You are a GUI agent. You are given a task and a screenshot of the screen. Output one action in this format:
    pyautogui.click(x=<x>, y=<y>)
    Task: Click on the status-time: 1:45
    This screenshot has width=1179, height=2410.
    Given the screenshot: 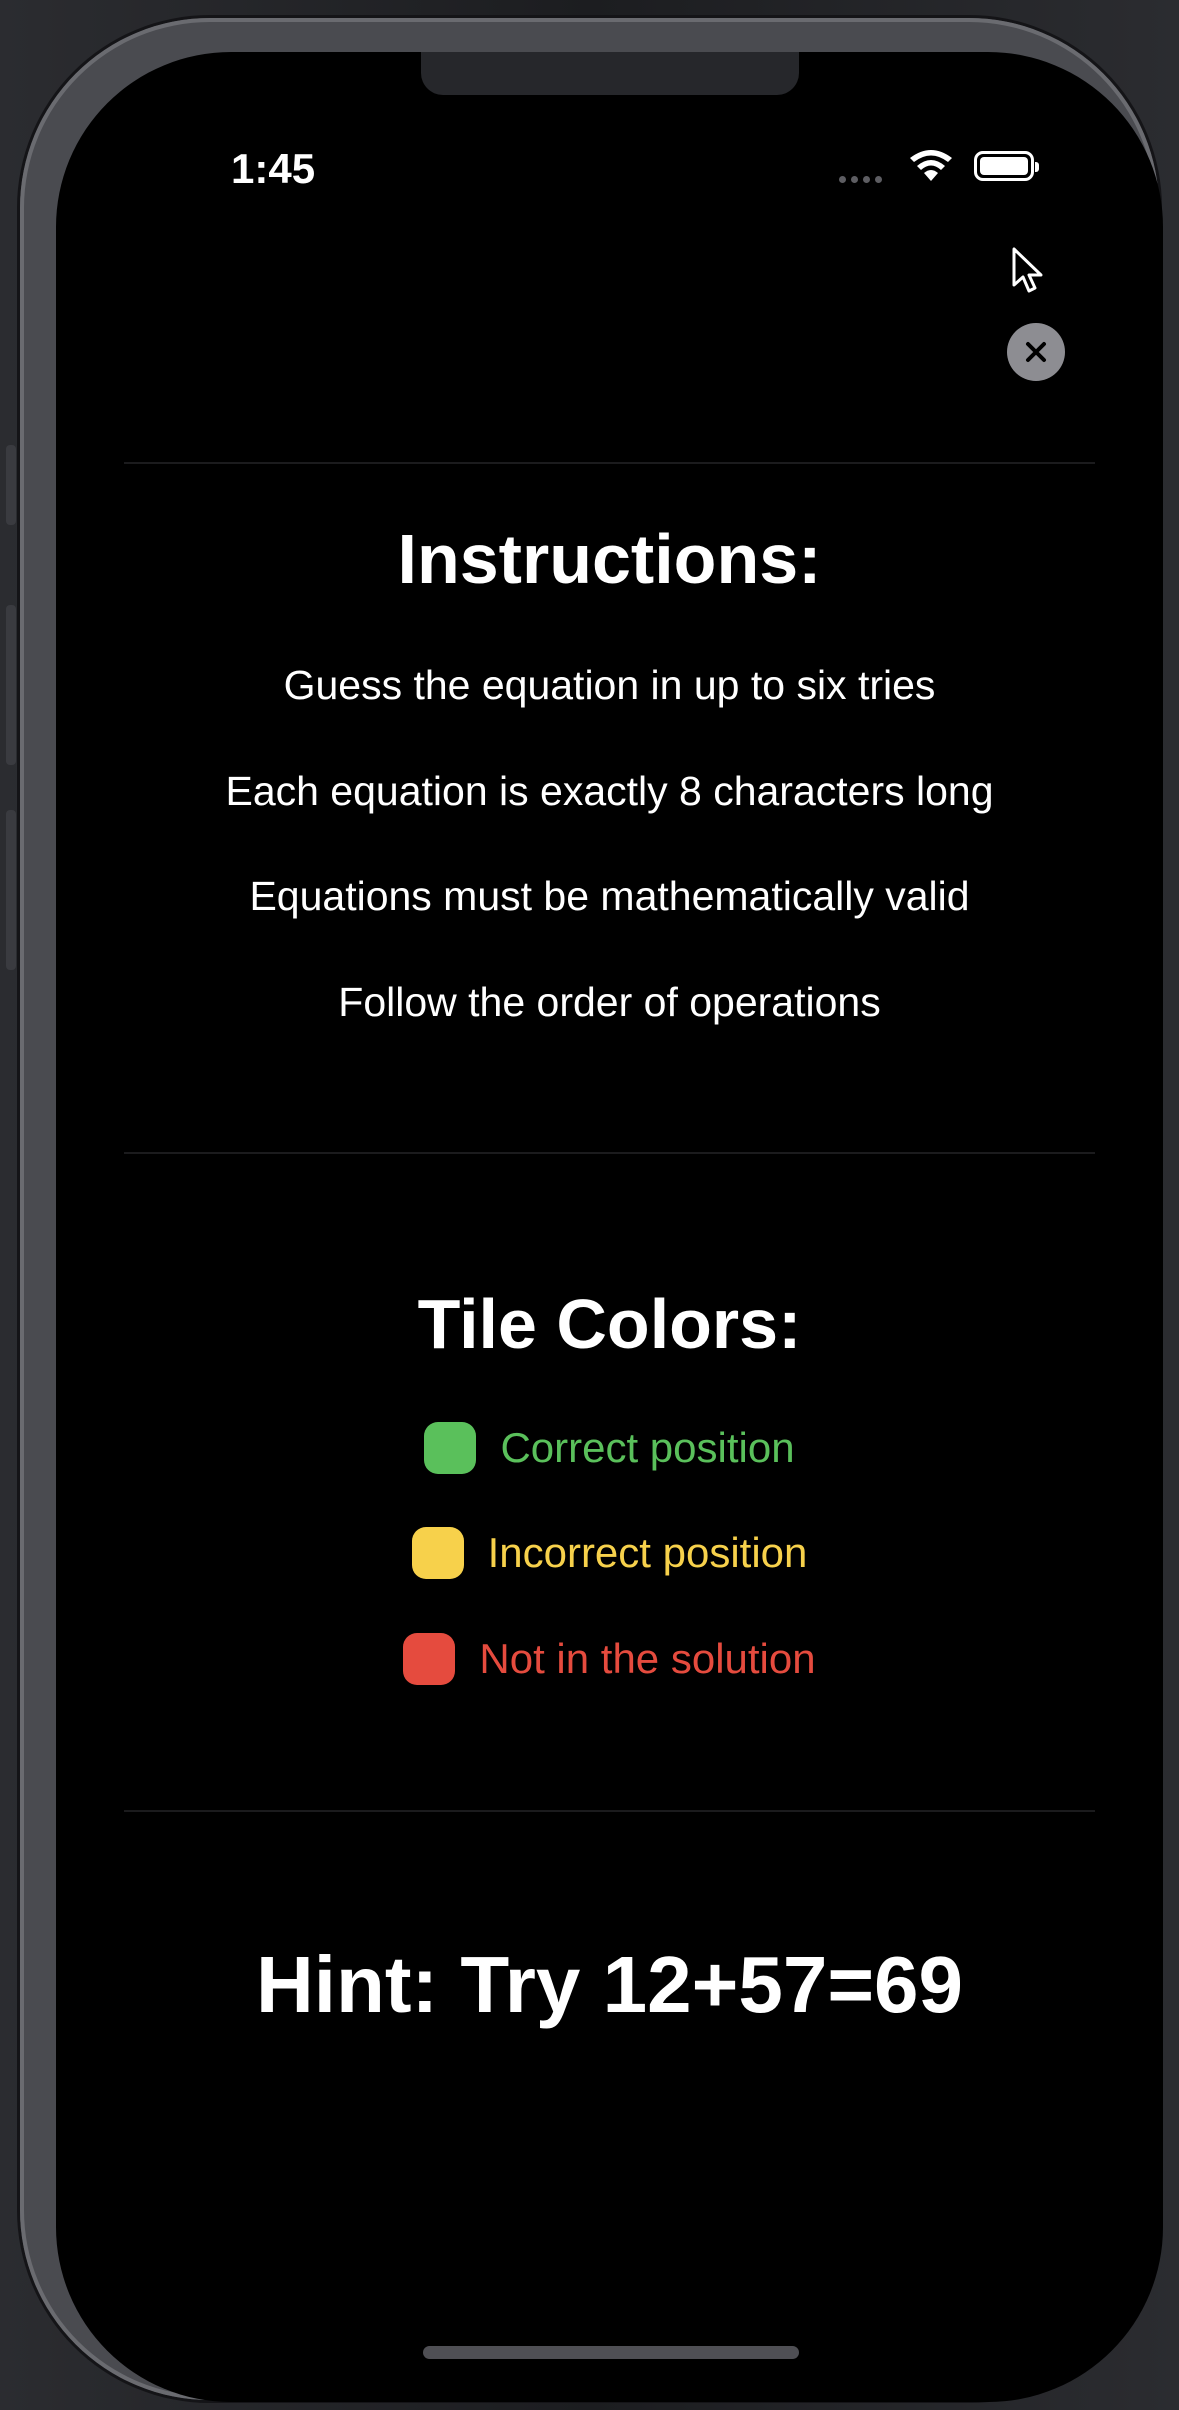 What is the action you would take?
    pyautogui.click(x=273, y=168)
    